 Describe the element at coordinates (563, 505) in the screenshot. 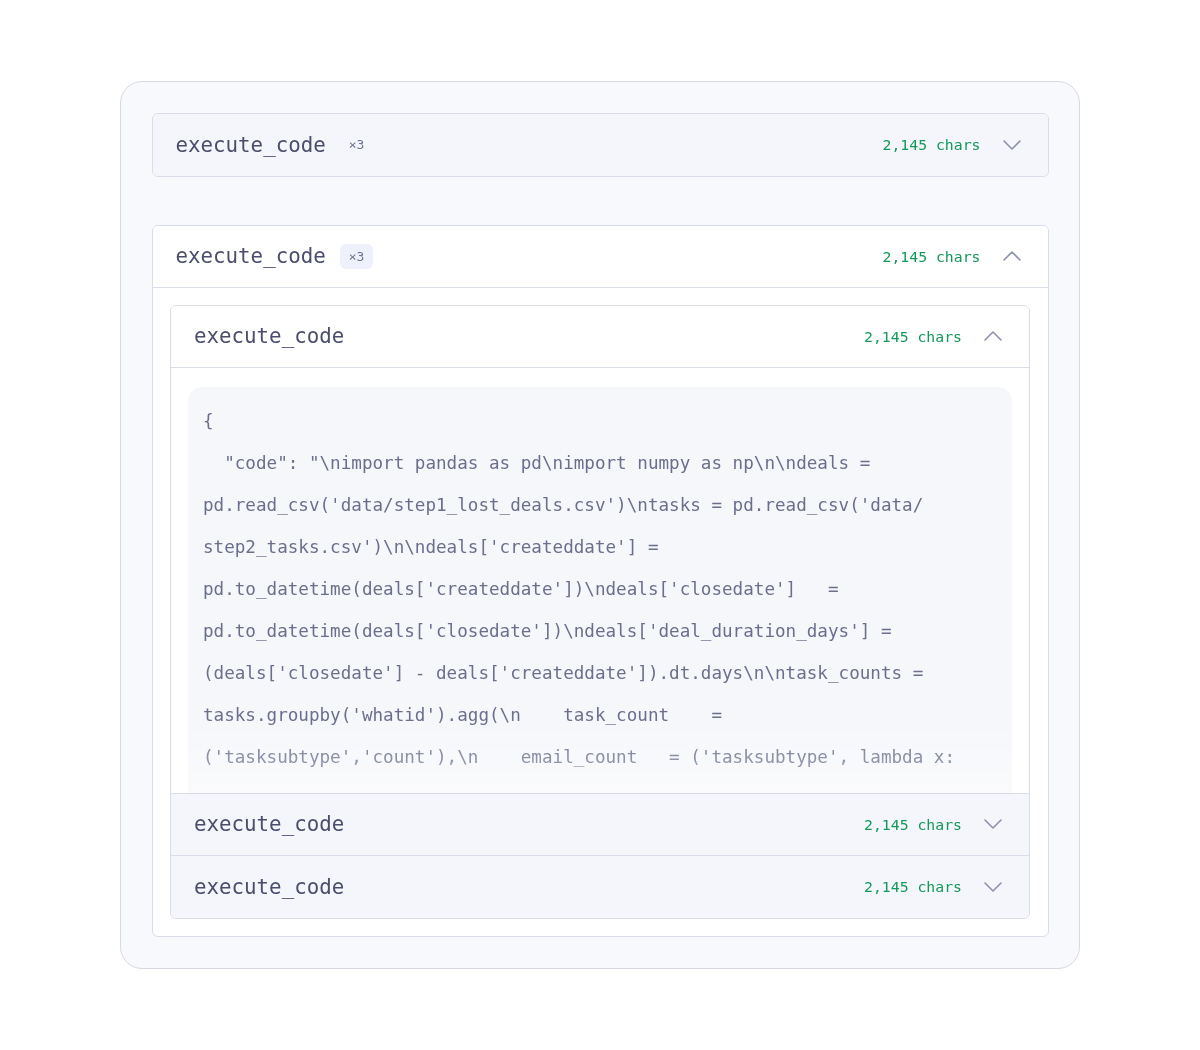

I see `code-line: pd.read_csv('data/step1_lost_deals.csv')\ntasks = pd.read_csv('data/` at that location.